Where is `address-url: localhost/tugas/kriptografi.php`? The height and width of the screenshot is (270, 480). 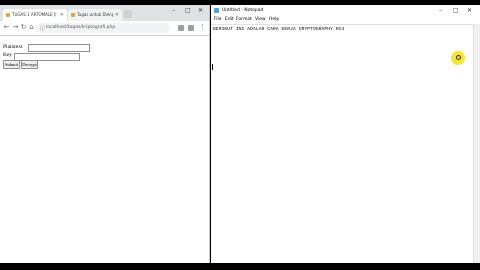
address-url: localhost/tugas/kriptografi.php is located at coordinates (81, 27).